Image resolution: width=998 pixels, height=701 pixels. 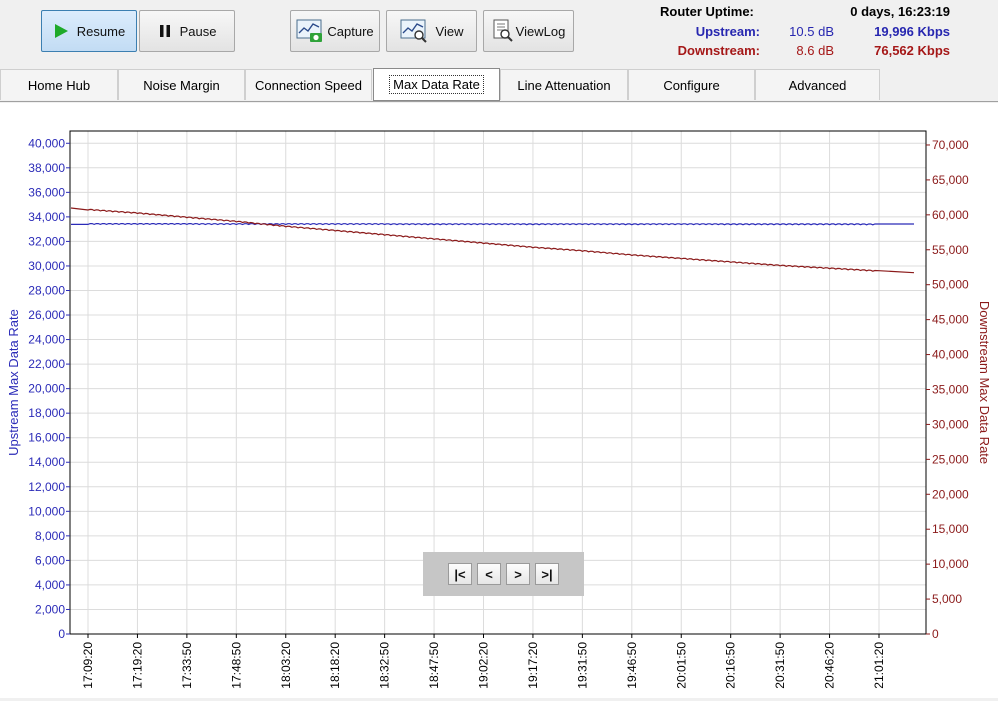 I want to click on tab-label: Line Attenuation, so click(x=564, y=85).